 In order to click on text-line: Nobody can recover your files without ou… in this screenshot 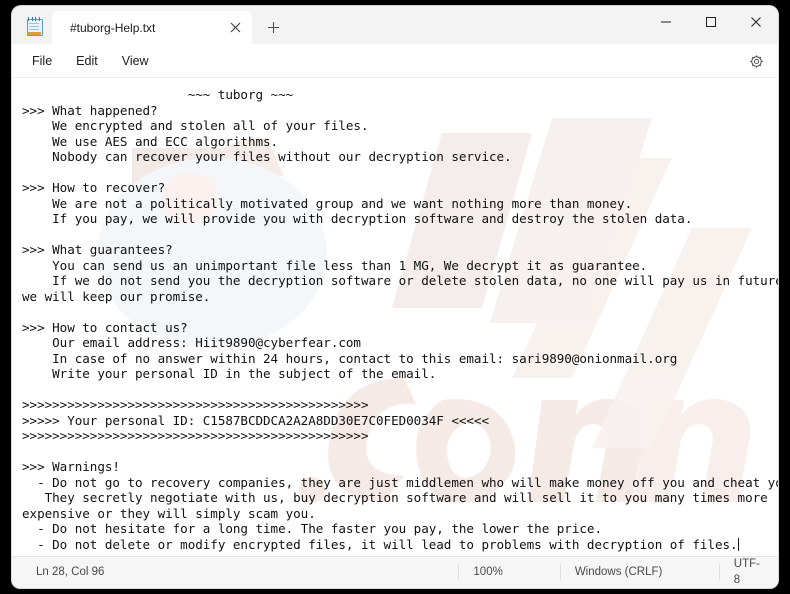, I will do `click(267, 156)`.